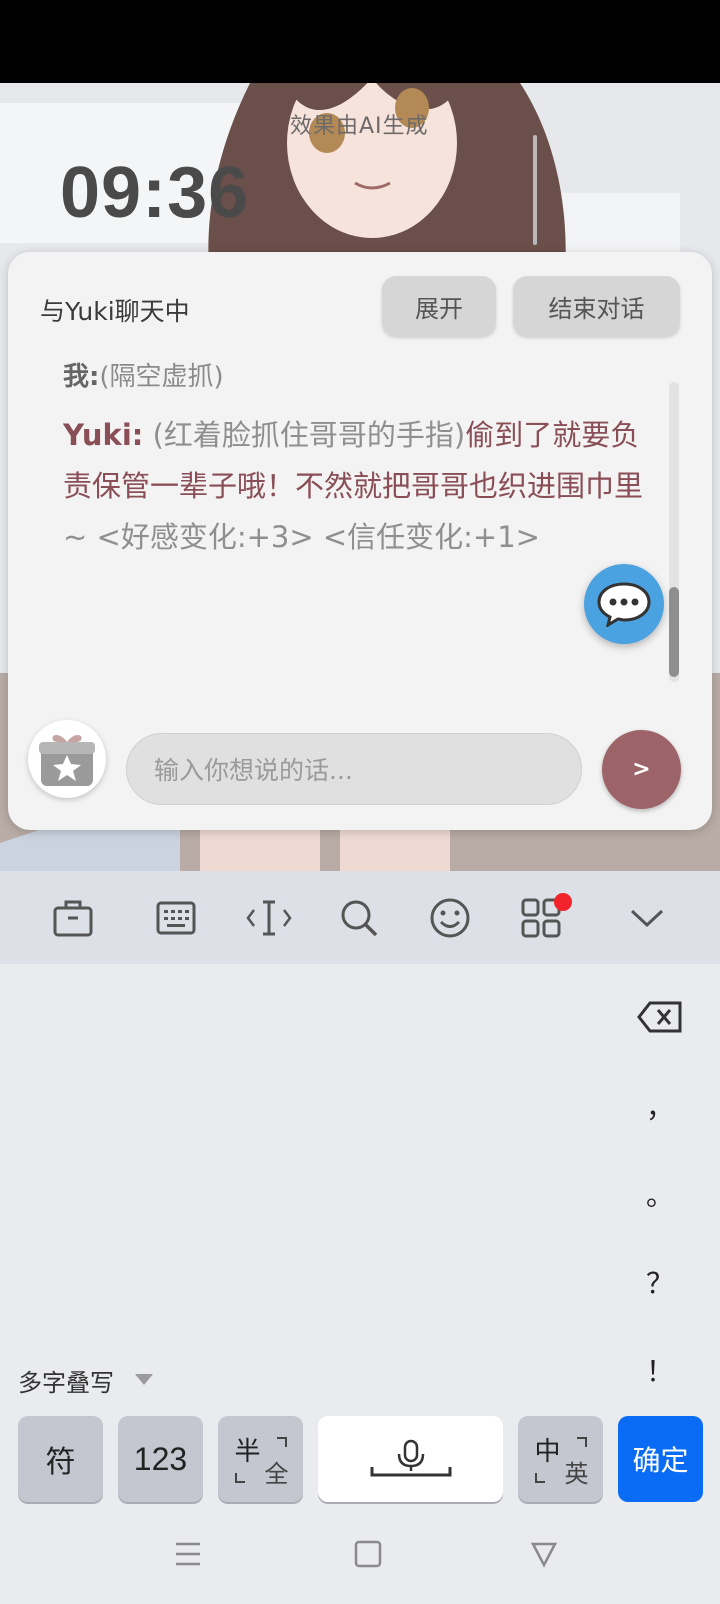  I want to click on speech-bubble-icon, so click(624, 604).